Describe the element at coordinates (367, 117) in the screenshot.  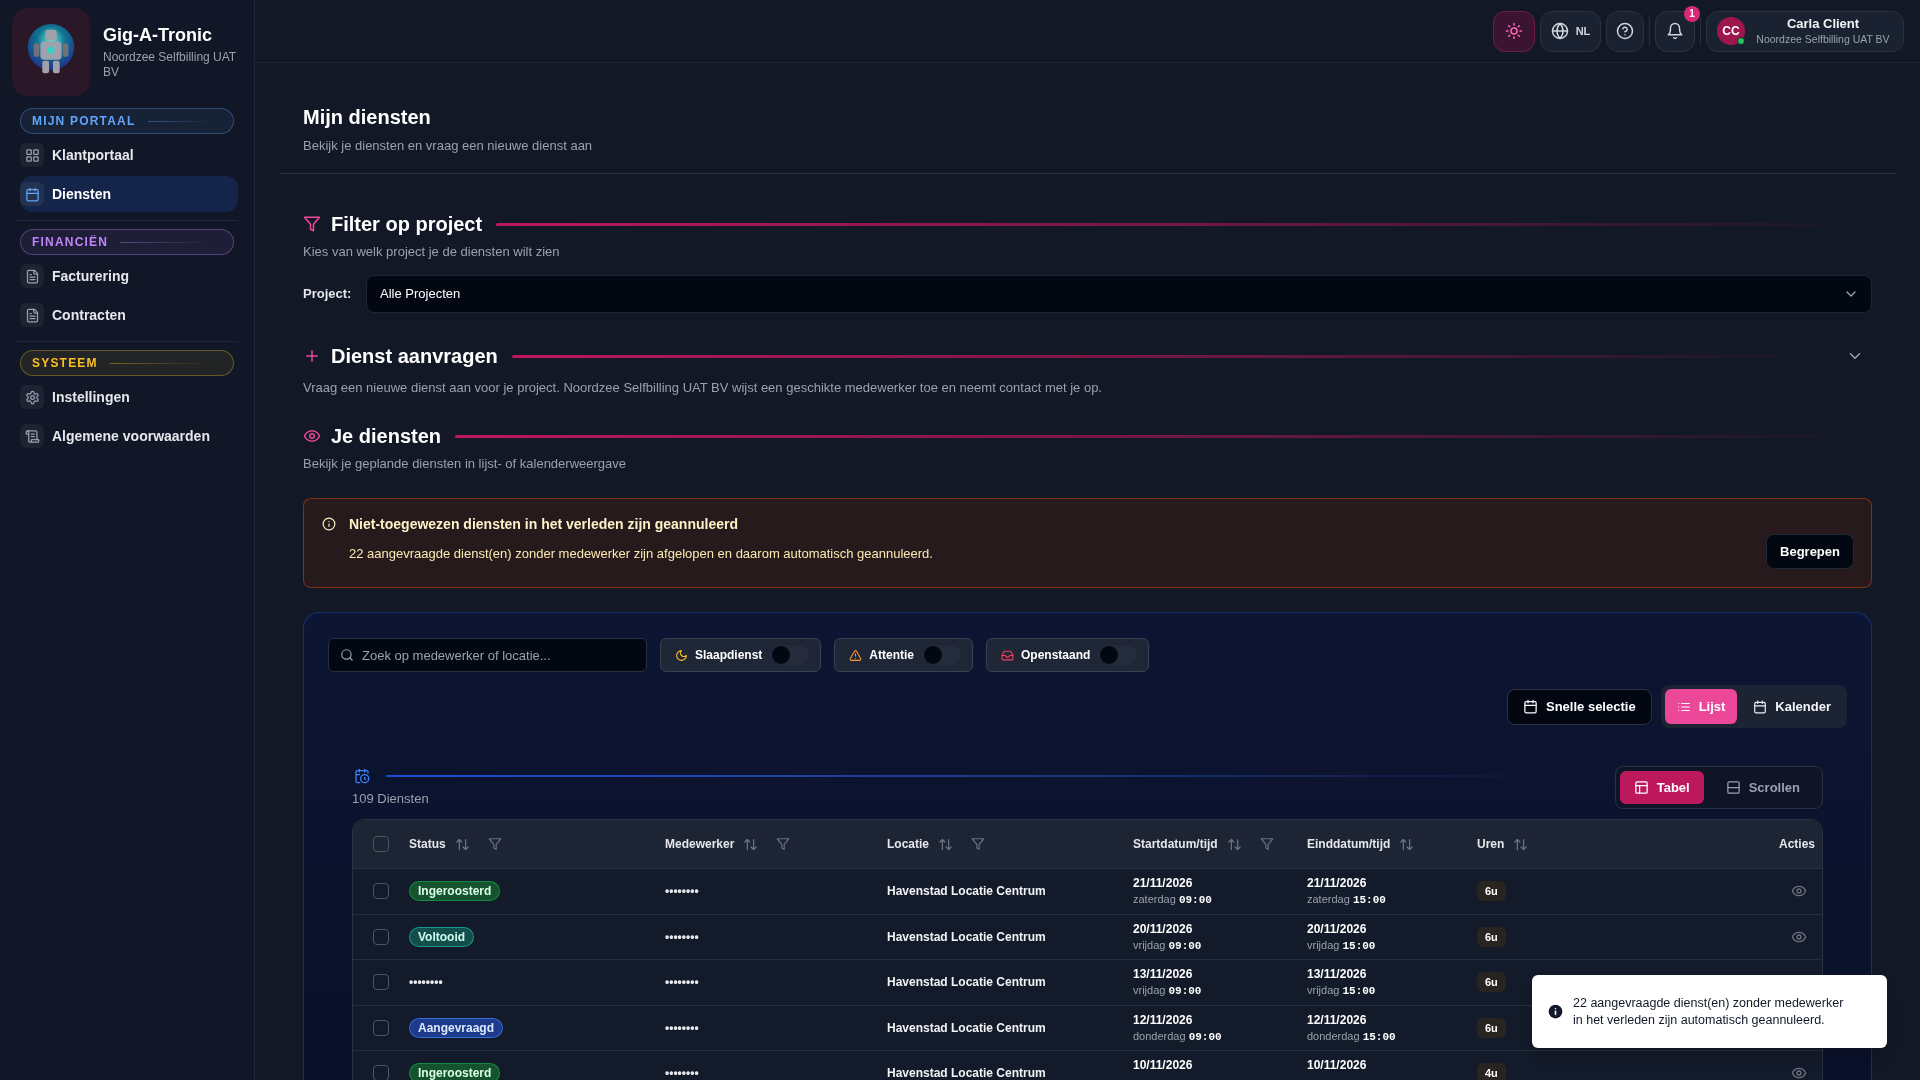
I see `page-title: Mijn diensten` at that location.